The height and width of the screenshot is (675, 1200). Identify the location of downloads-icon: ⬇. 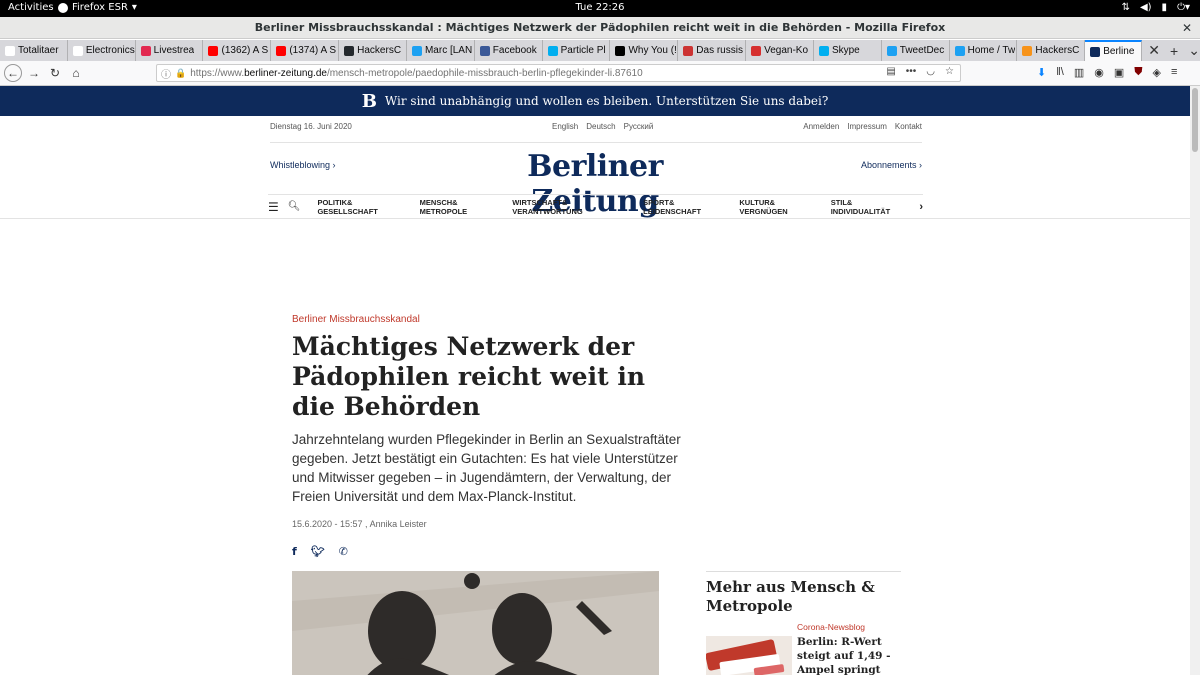
(1041, 72).